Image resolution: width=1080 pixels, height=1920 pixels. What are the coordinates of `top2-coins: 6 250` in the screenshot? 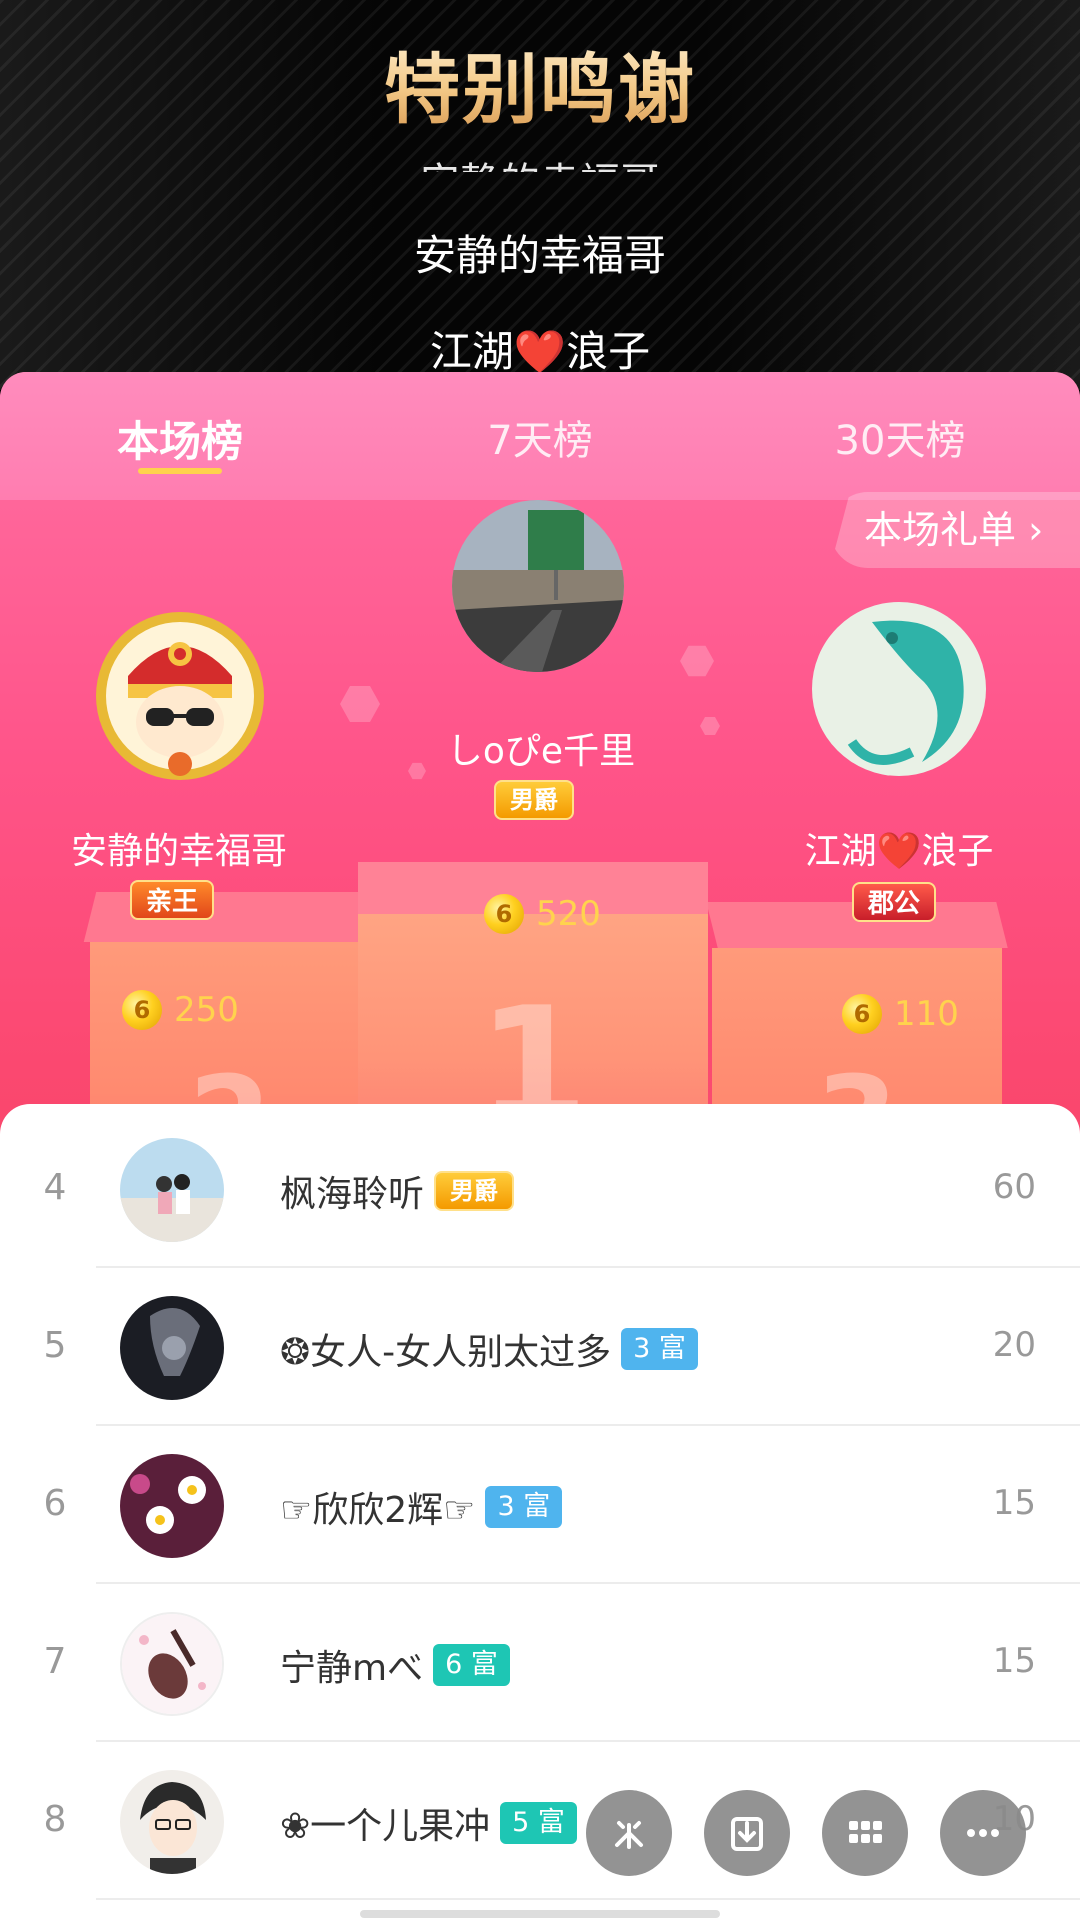 It's located at (180, 1010).